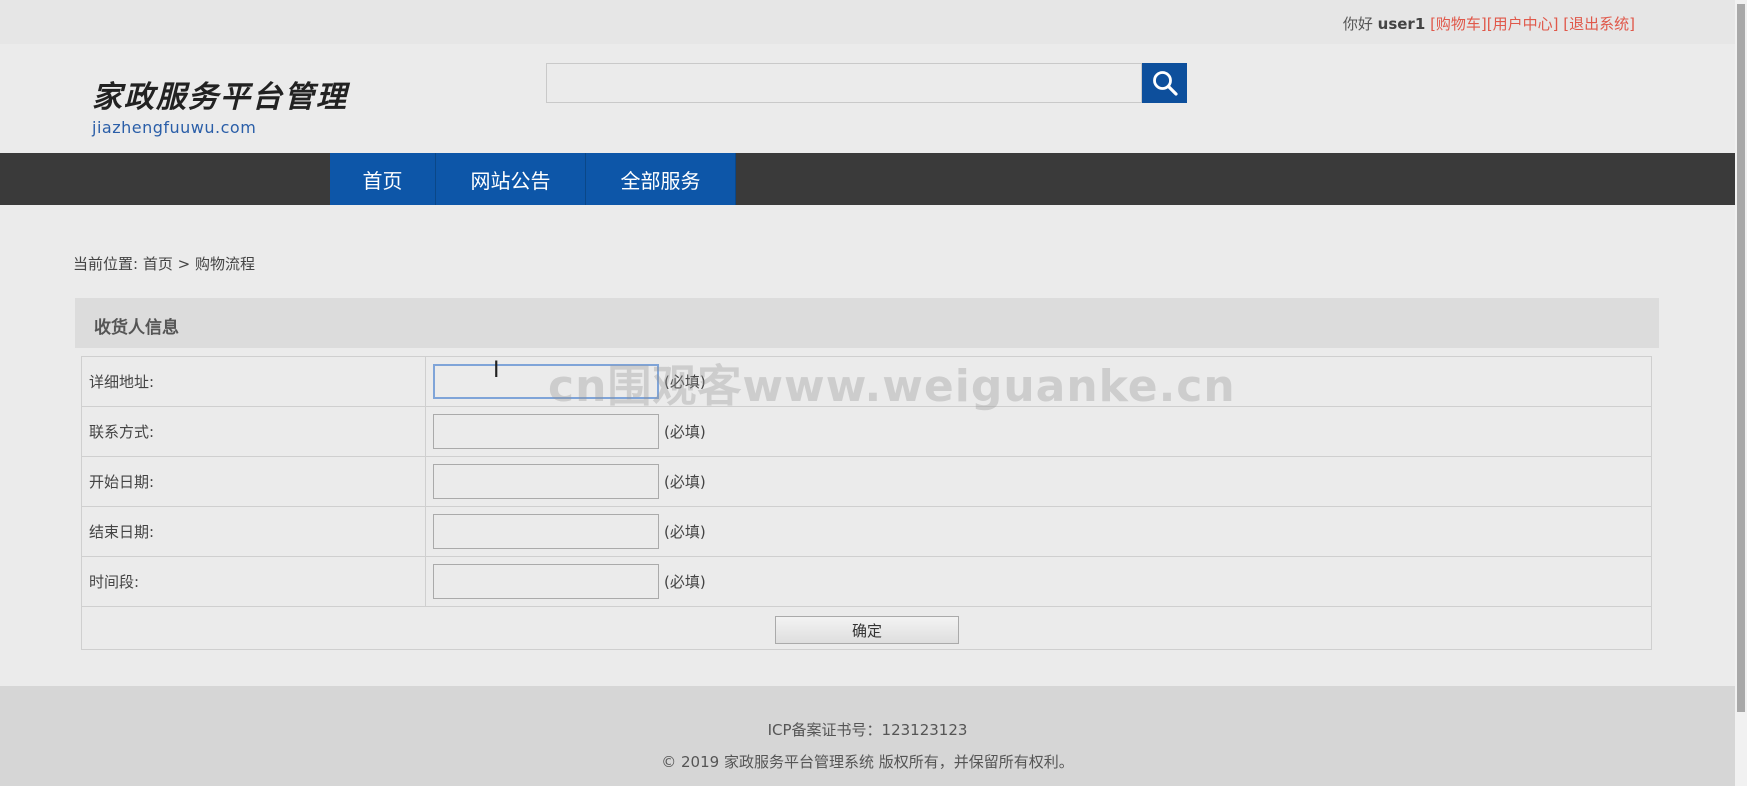 The image size is (1747, 786). I want to click on site-logo: 家政服务平台管理 jiazhengfuuwu.com, so click(220, 104).